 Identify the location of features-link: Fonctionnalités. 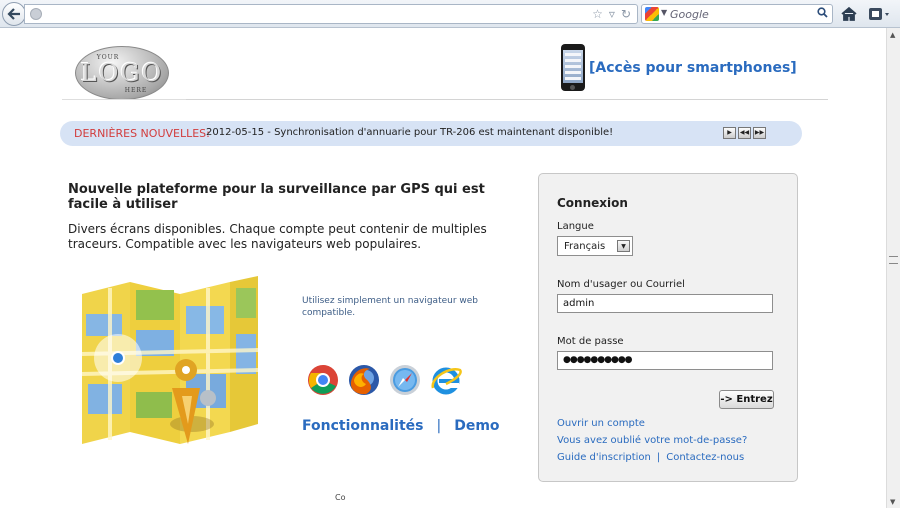
(363, 426).